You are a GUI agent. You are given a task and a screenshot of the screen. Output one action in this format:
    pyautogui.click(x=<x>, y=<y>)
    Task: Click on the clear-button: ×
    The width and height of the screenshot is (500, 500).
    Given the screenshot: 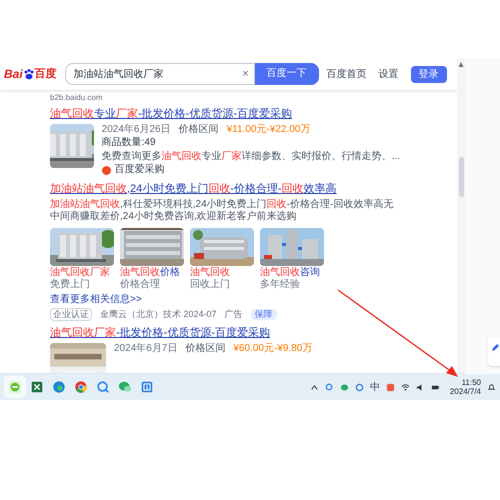 What is the action you would take?
    pyautogui.click(x=245, y=74)
    